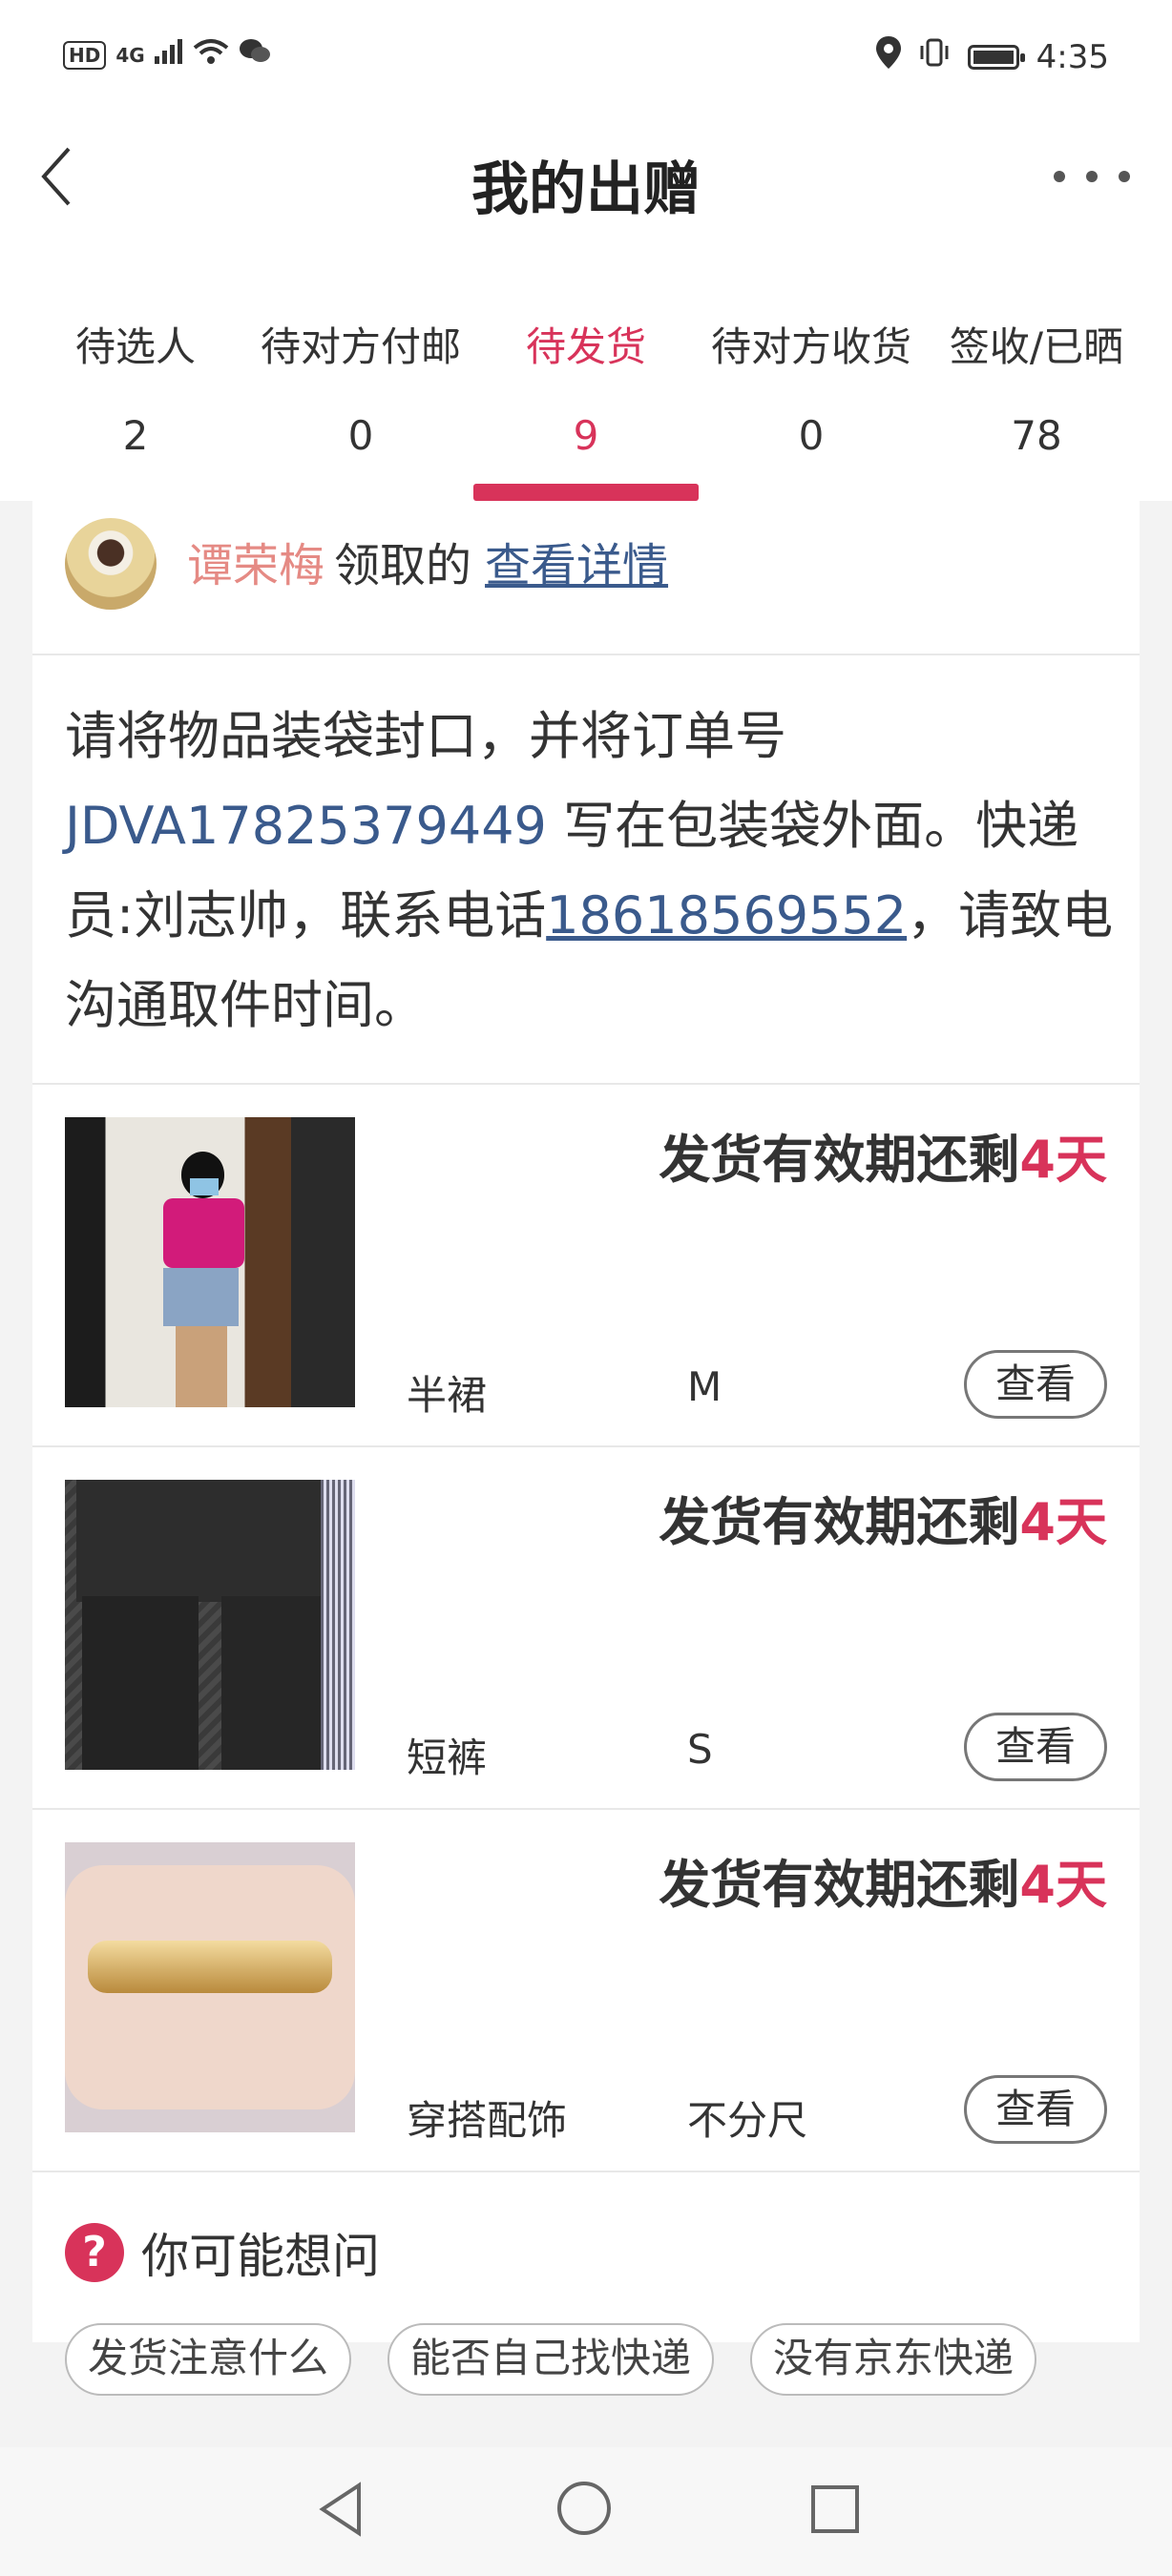  I want to click on faq-title: 你可能想问, so click(260, 2256).